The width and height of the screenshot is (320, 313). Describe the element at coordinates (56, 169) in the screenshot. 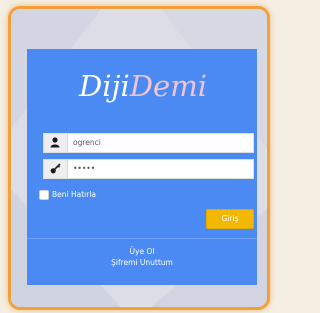

I see `key-icon` at that location.